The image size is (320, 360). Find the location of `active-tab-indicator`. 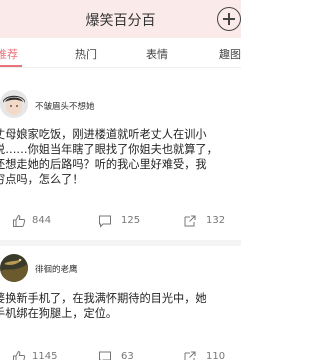

active-tab-indicator is located at coordinates (11, 66).